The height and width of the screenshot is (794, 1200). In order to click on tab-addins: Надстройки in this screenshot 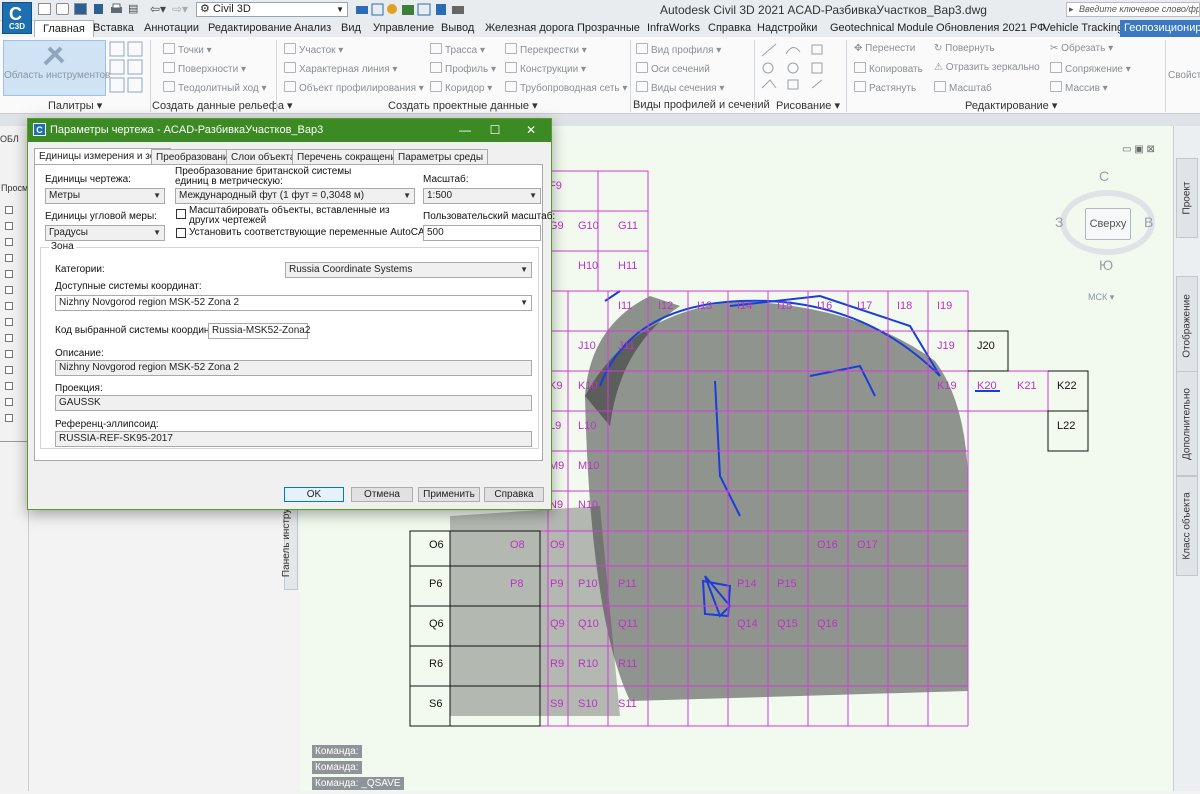, I will do `click(787, 28)`.